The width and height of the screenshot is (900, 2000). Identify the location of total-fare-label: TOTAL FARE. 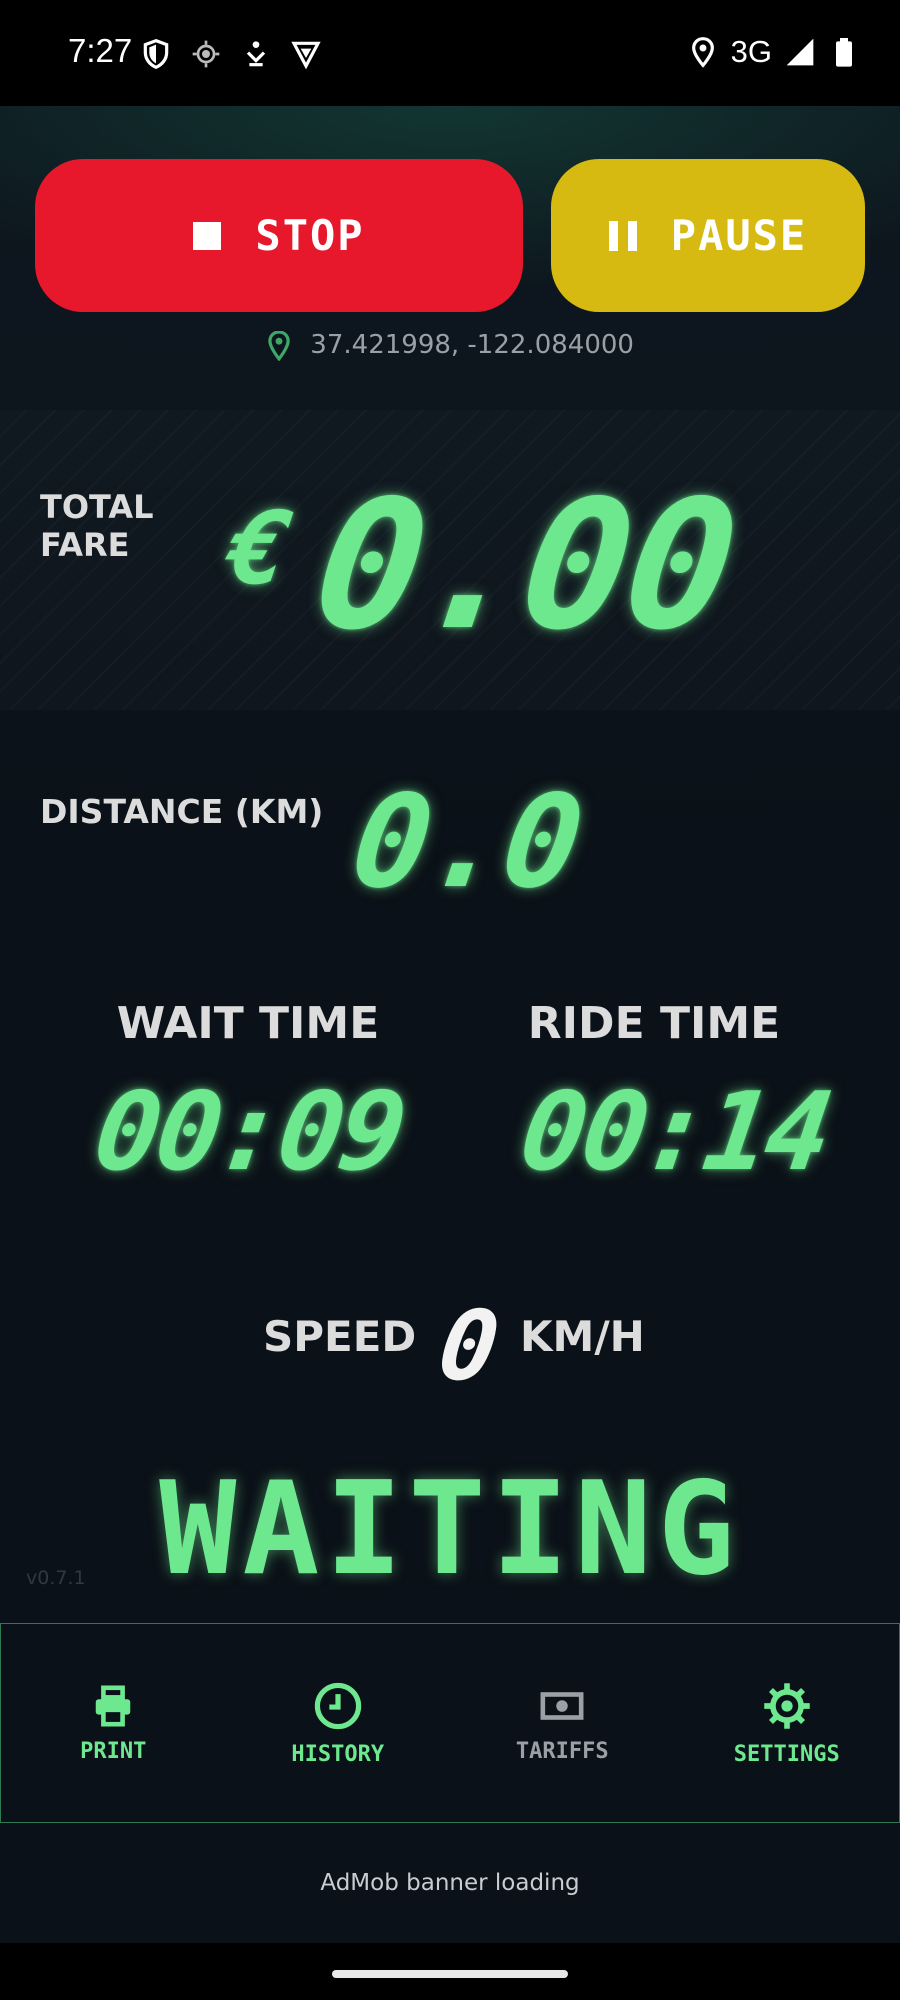
(97, 526).